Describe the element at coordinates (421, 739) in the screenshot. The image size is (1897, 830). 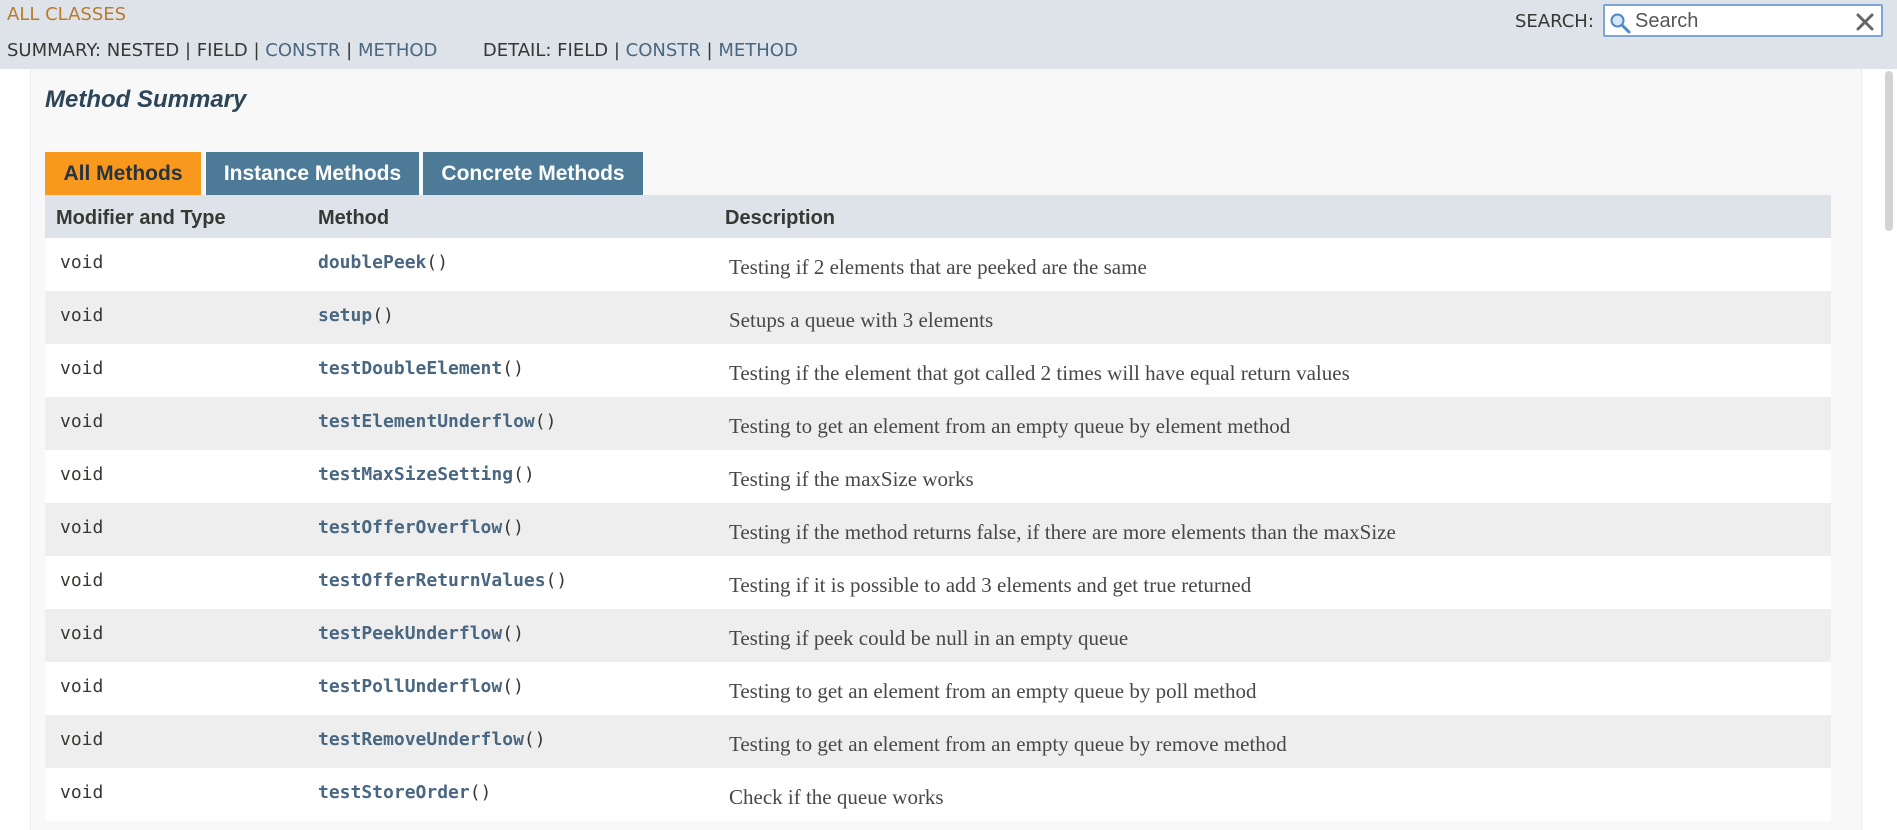
I see `method-link: testRemoveUnderflow` at that location.